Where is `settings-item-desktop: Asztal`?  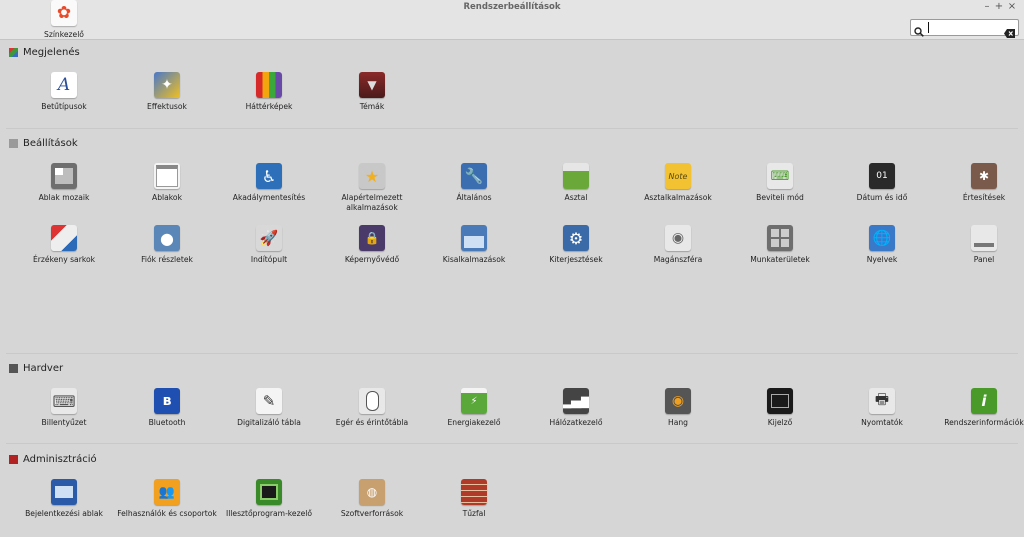
settings-item-desktop: Asztal is located at coordinates (576, 183).